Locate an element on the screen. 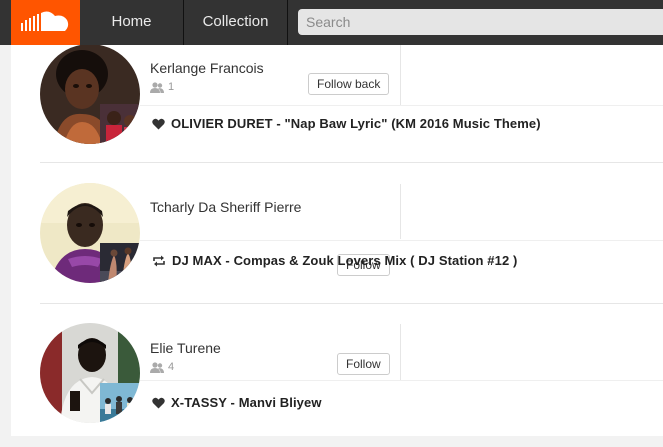  follow-back-button: Follow back is located at coordinates (349, 84).